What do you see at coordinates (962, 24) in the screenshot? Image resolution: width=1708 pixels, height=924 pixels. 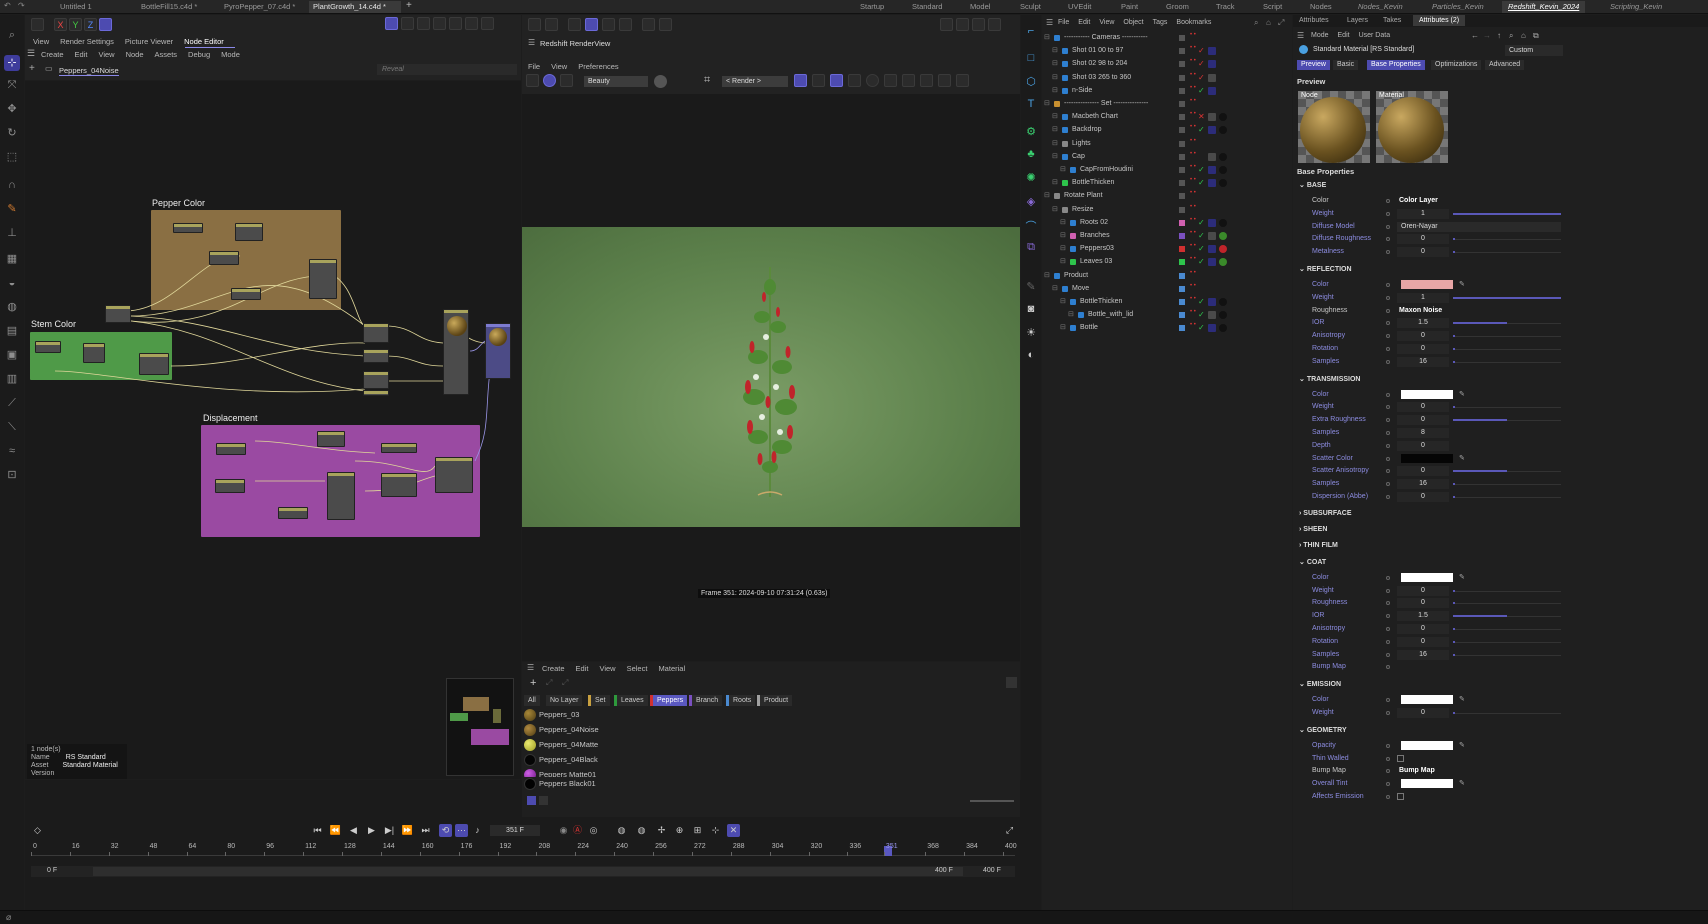 I see `render-icon` at bounding box center [962, 24].